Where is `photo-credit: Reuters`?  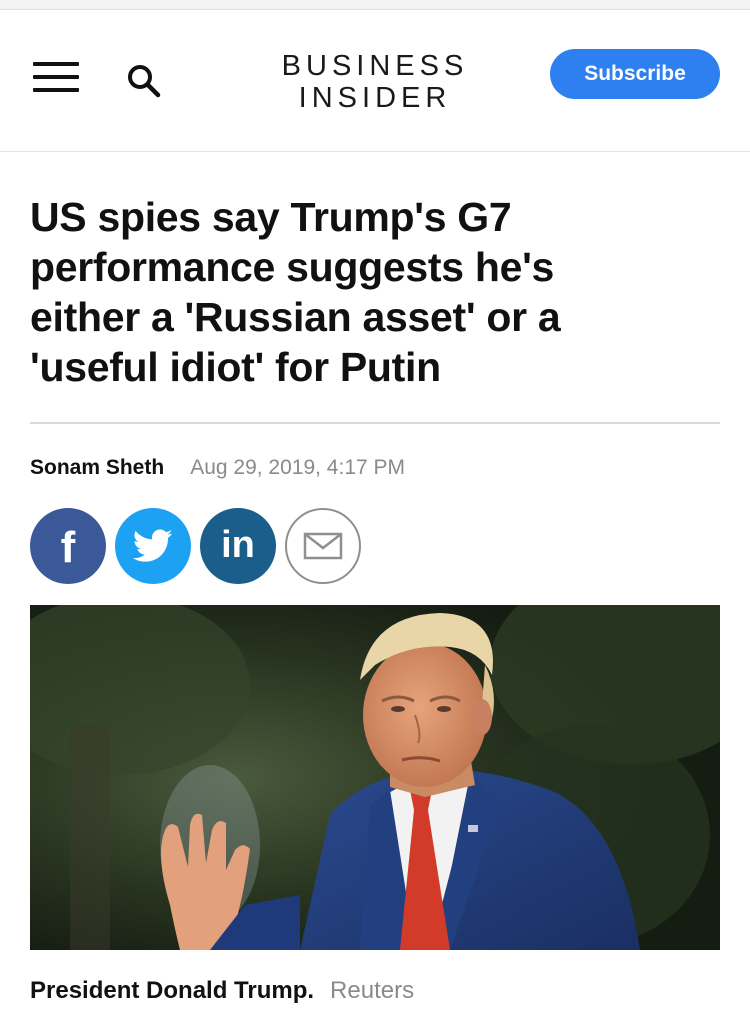 photo-credit: Reuters is located at coordinates (372, 990).